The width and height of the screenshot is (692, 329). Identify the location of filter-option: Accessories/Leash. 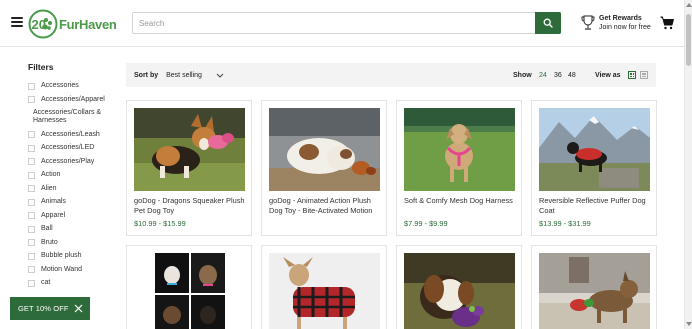
(73, 135).